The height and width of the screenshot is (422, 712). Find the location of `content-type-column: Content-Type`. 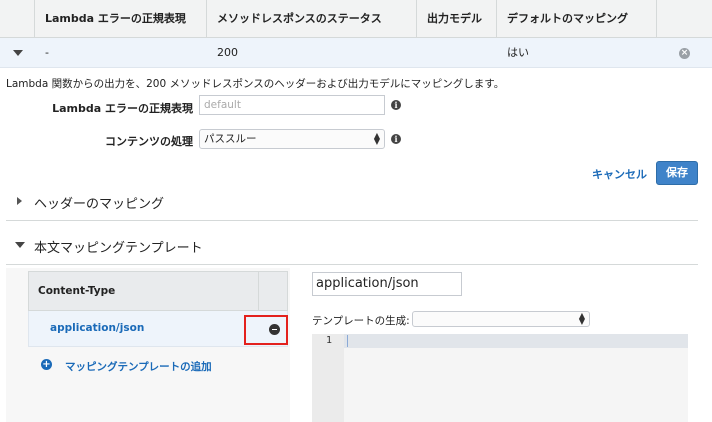

content-type-column: Content-Type is located at coordinates (77, 291).